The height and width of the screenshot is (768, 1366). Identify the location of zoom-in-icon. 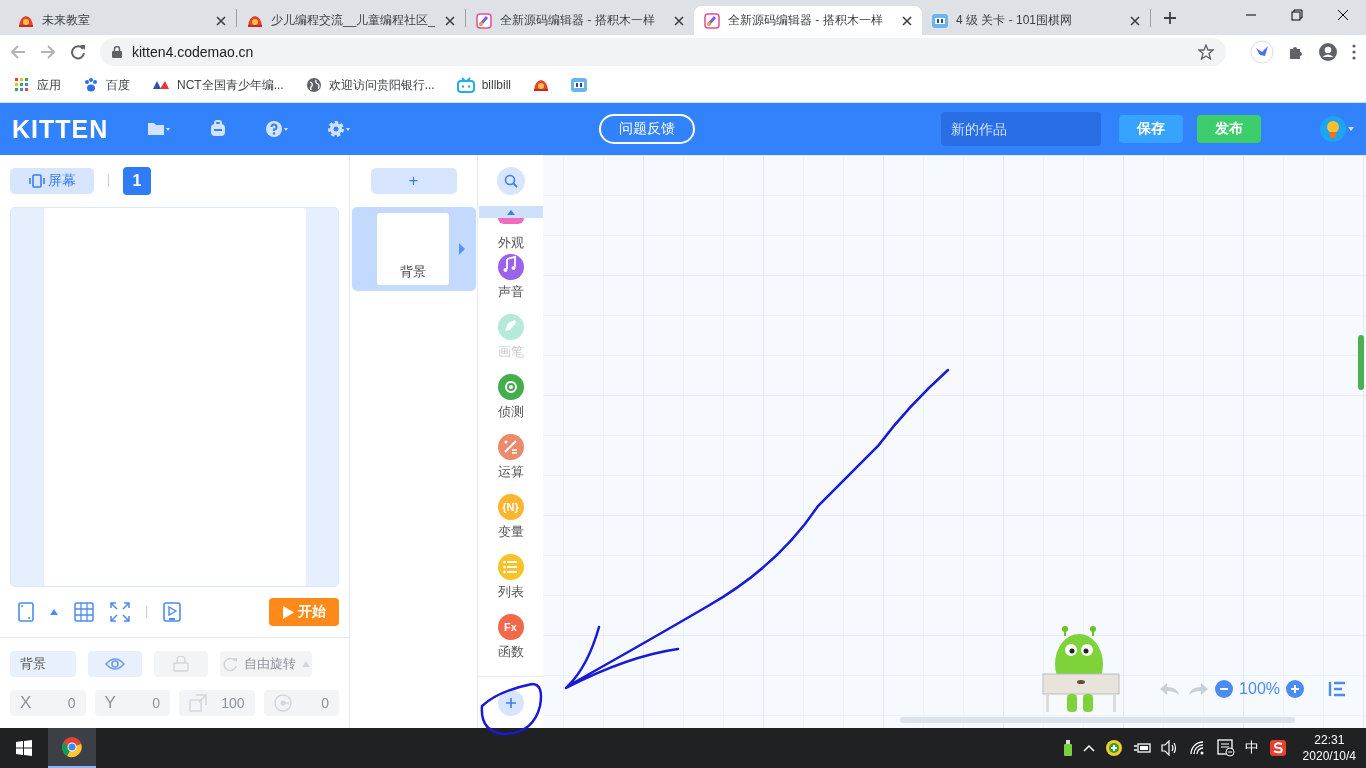
(1295, 689).